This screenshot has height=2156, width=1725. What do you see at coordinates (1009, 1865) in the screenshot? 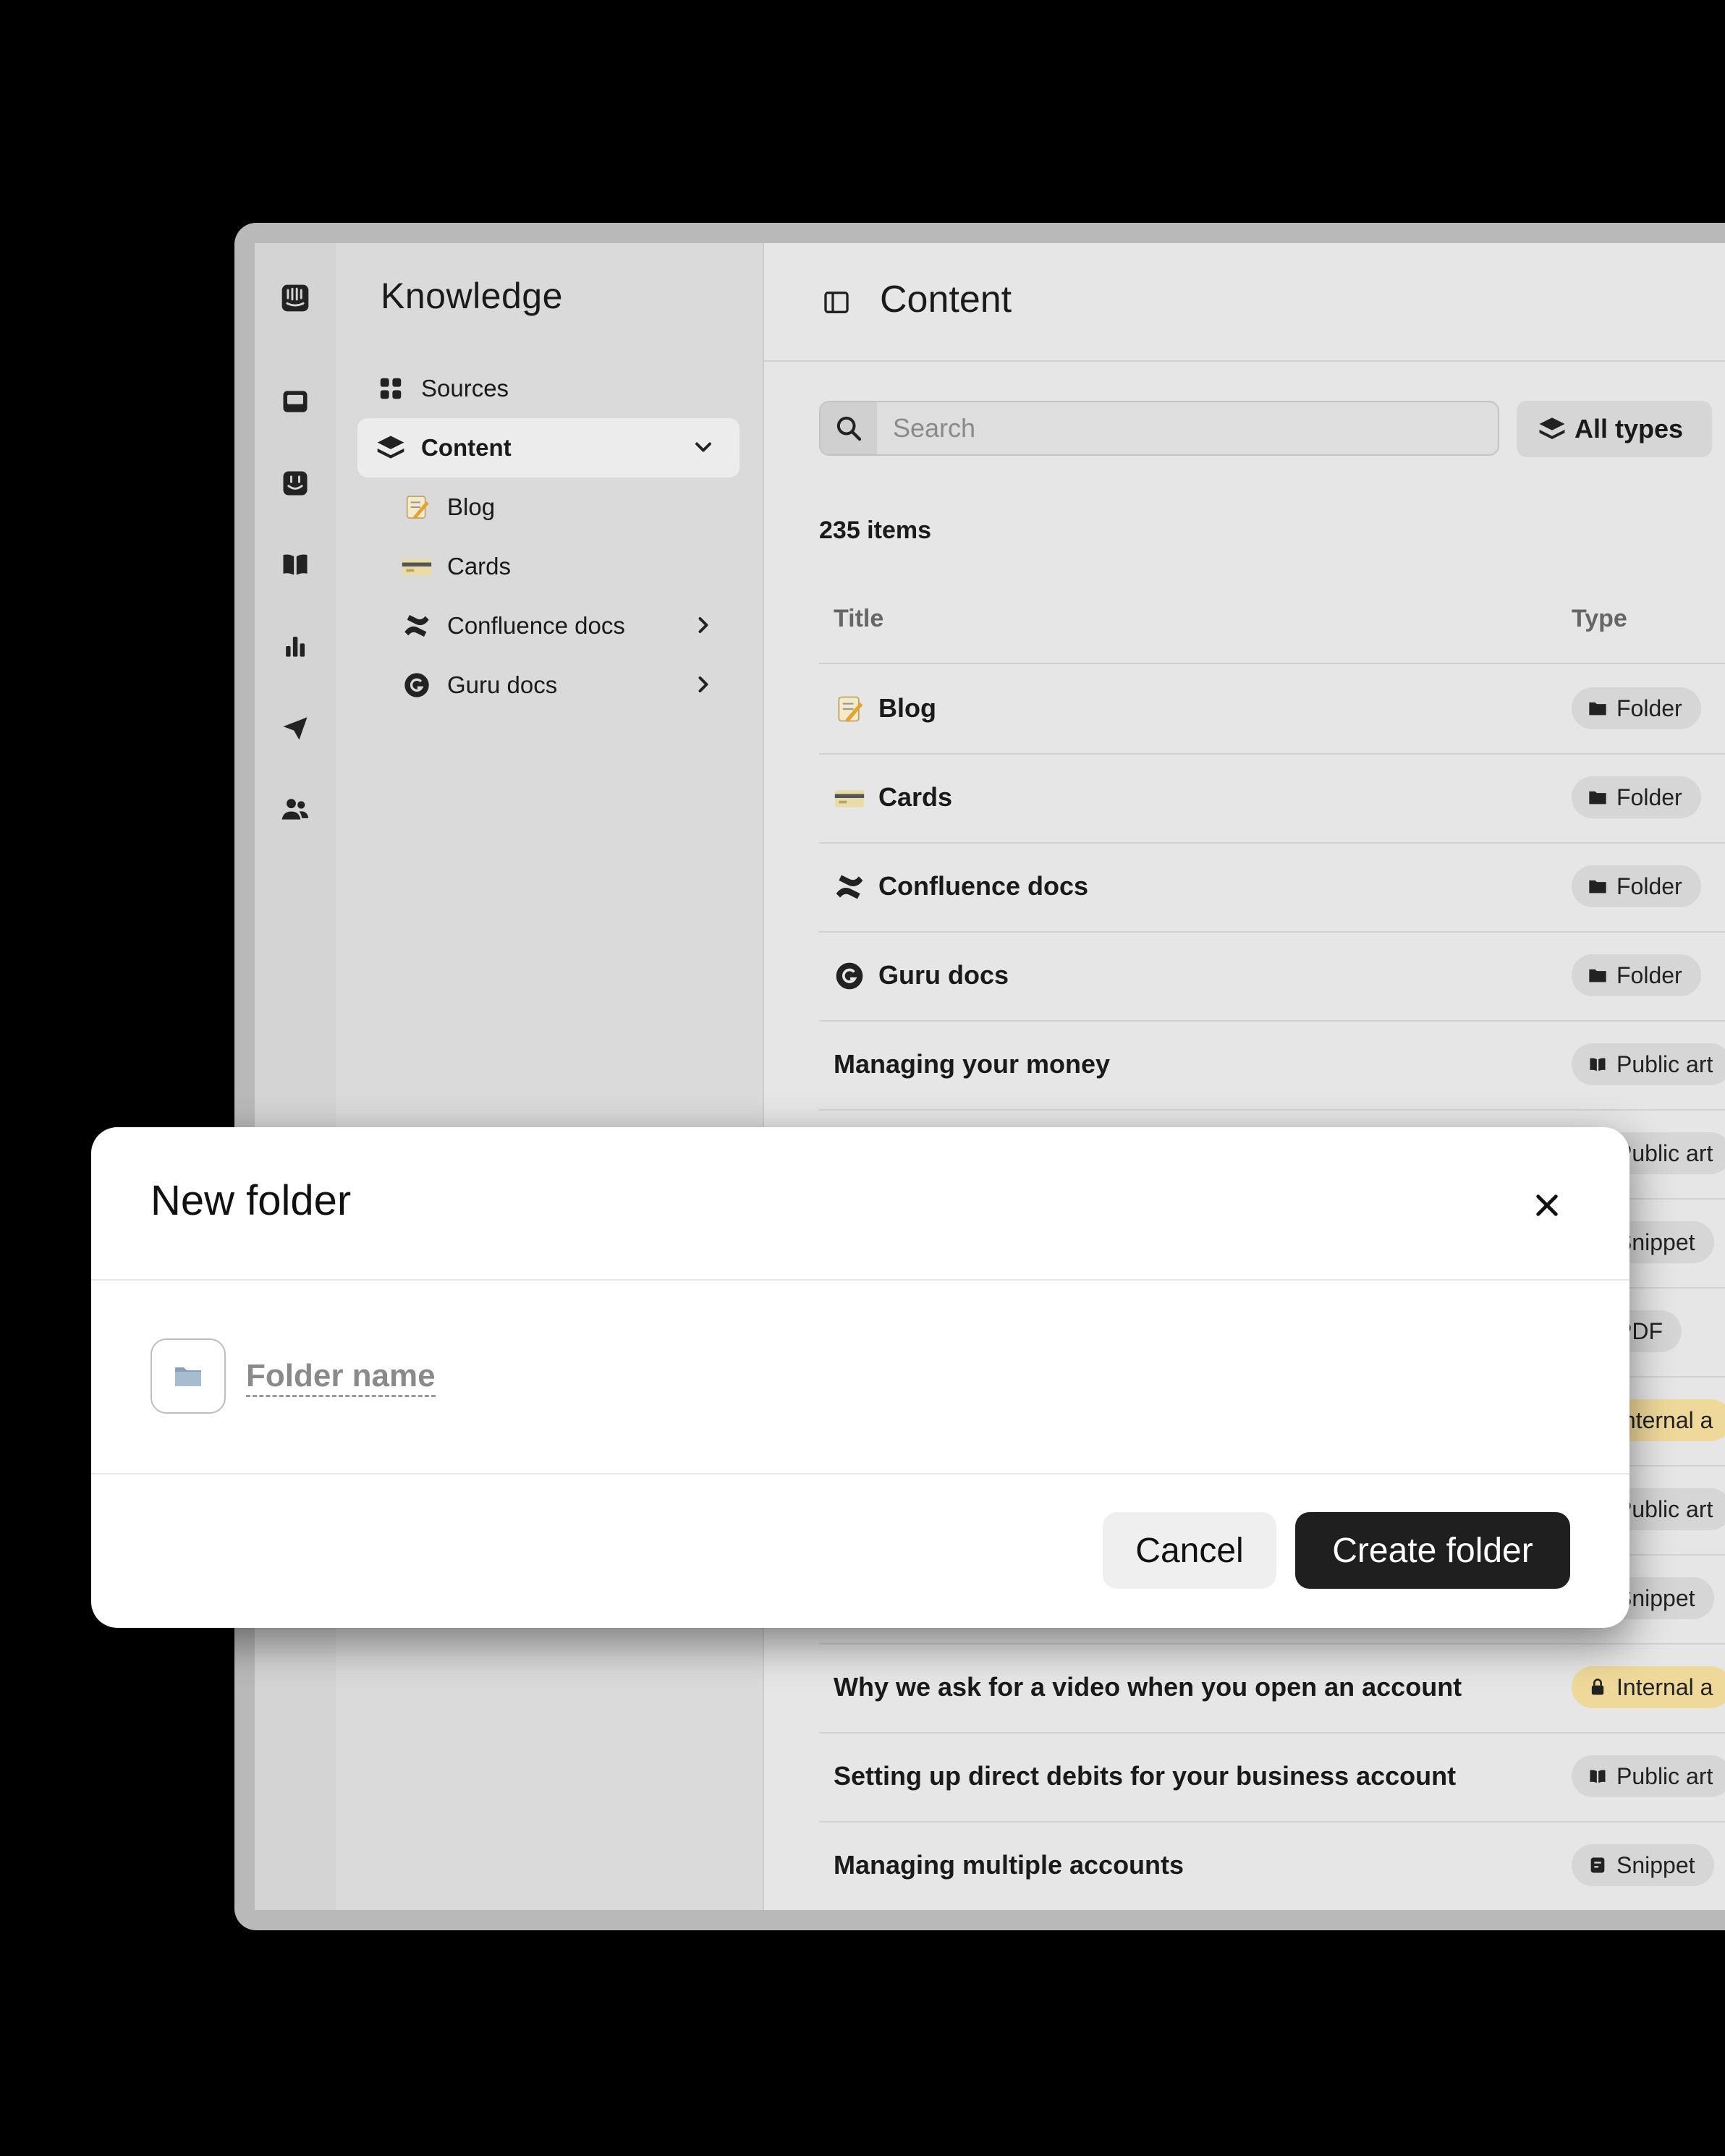
I see `row-title: Managing multiple accounts` at bounding box center [1009, 1865].